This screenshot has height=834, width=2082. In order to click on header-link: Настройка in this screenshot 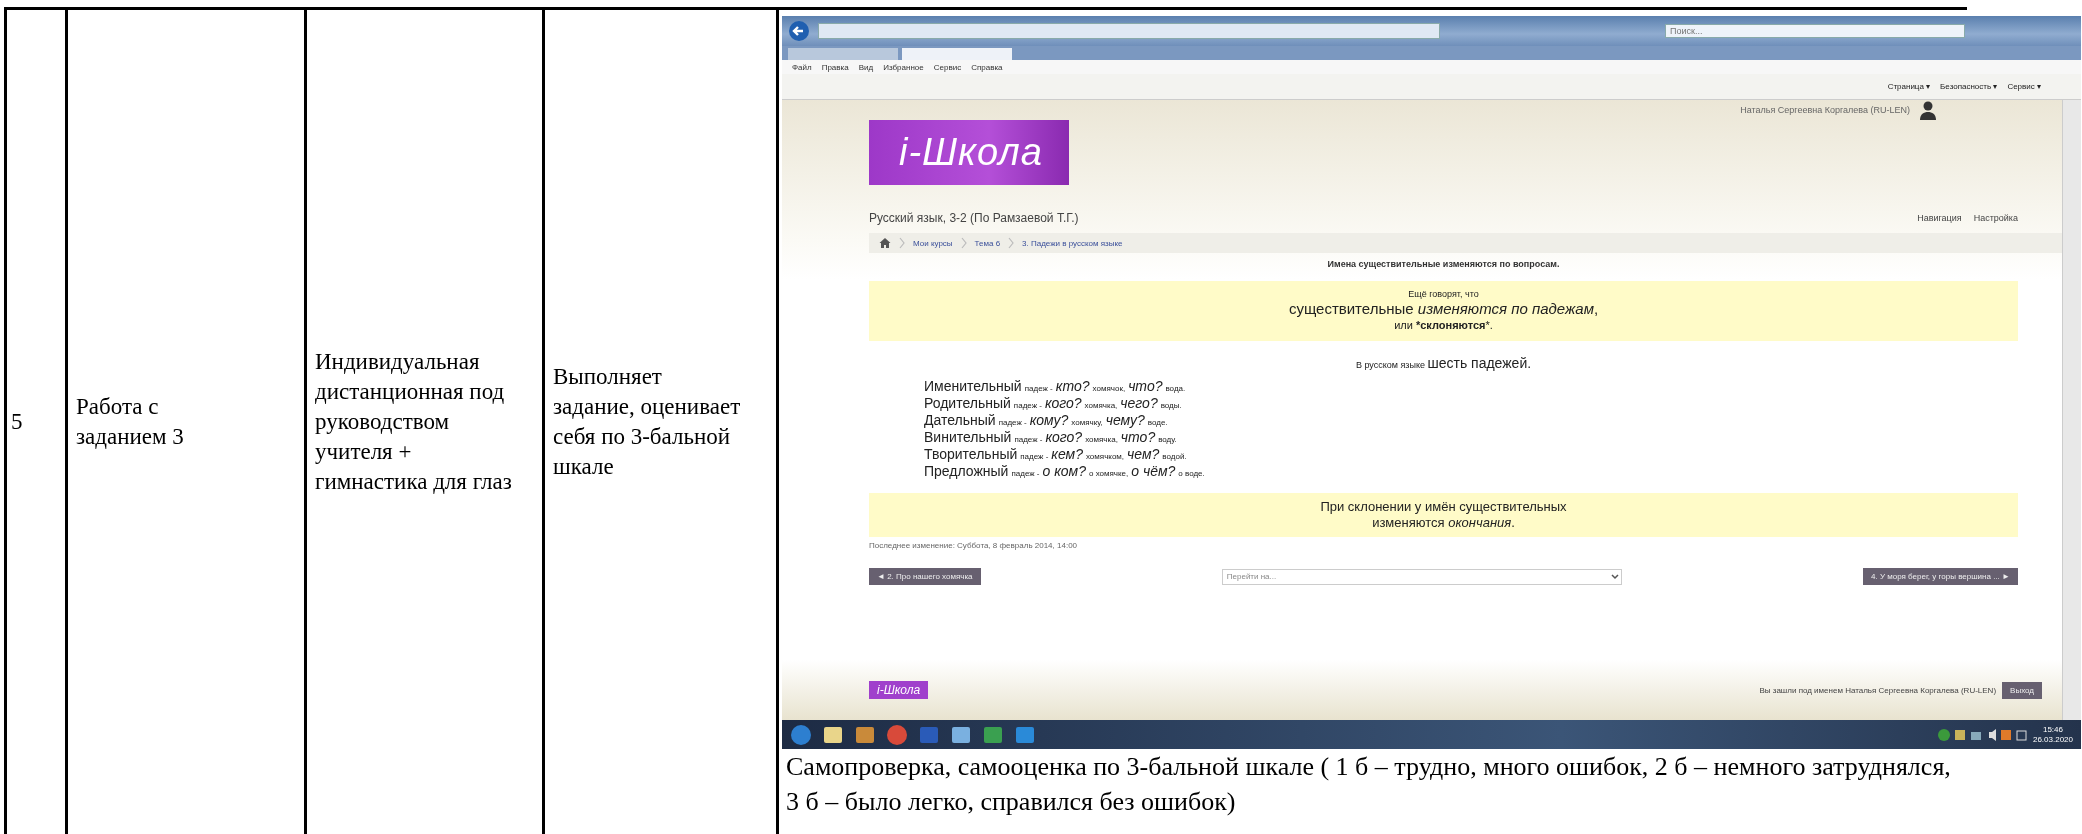, I will do `click(1995, 218)`.